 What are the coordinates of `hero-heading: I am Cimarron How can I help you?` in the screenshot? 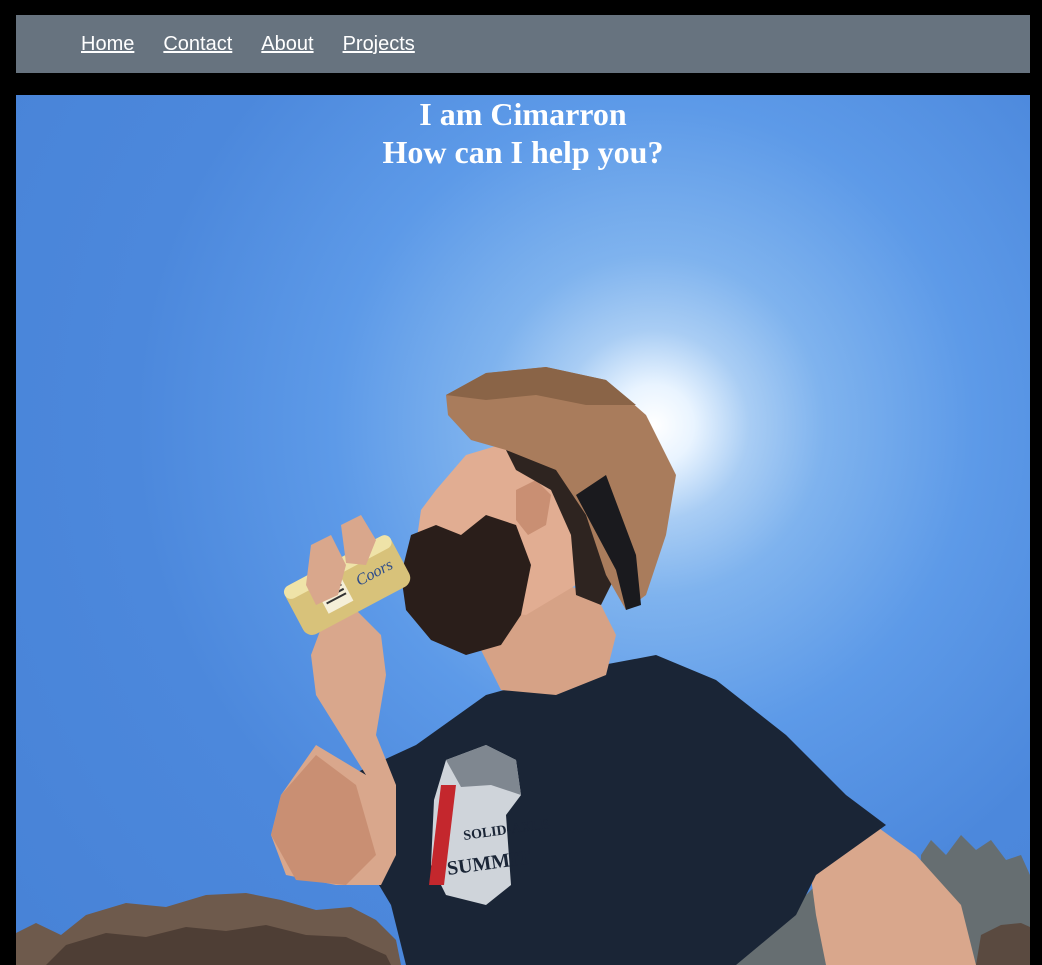 It's located at (523, 133).